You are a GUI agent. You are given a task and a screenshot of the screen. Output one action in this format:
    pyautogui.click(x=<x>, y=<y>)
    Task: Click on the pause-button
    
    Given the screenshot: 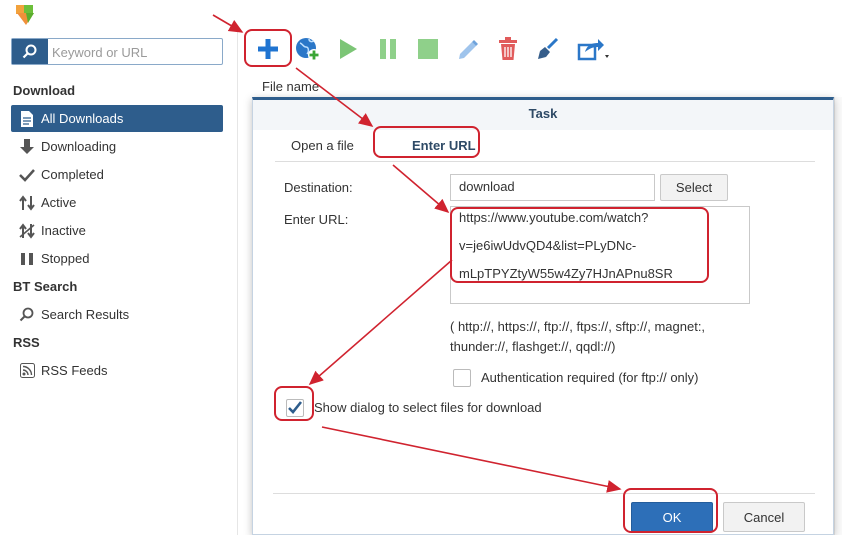 What is the action you would take?
    pyautogui.click(x=388, y=50)
    